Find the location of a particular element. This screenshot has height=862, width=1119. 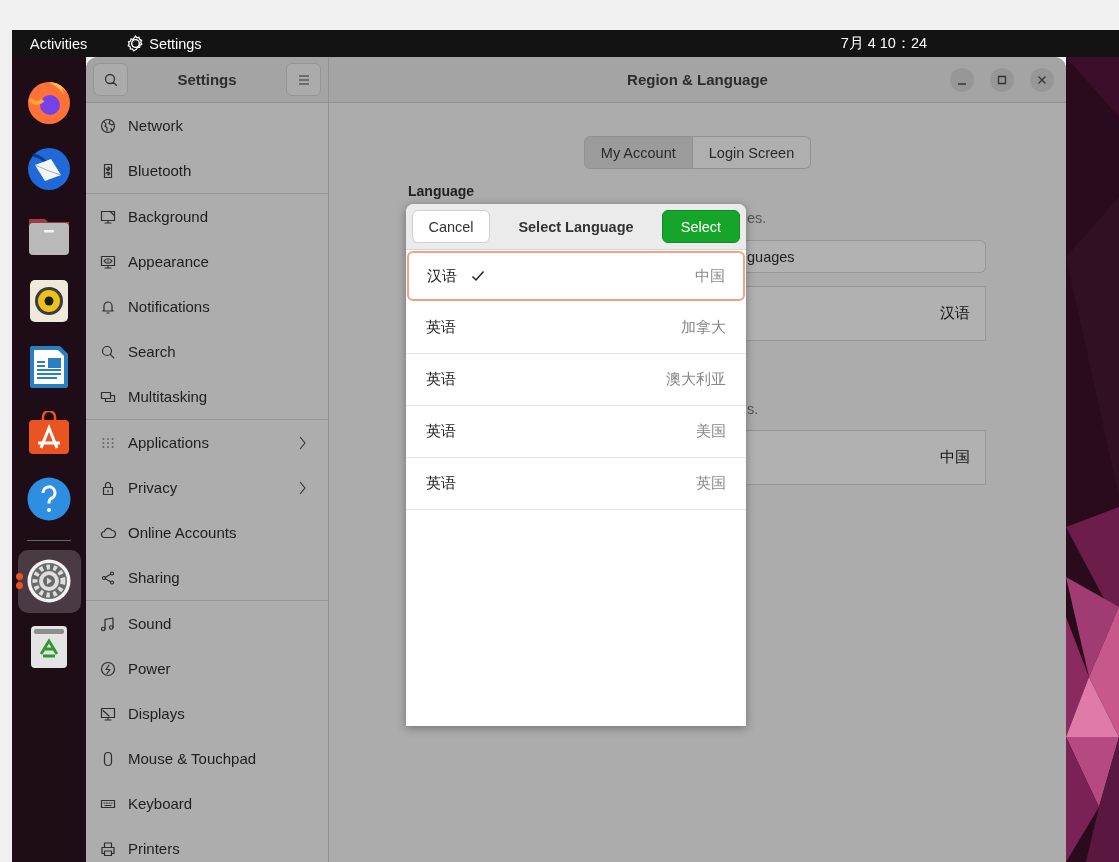

sidebar-item: Sound is located at coordinates (207, 623).